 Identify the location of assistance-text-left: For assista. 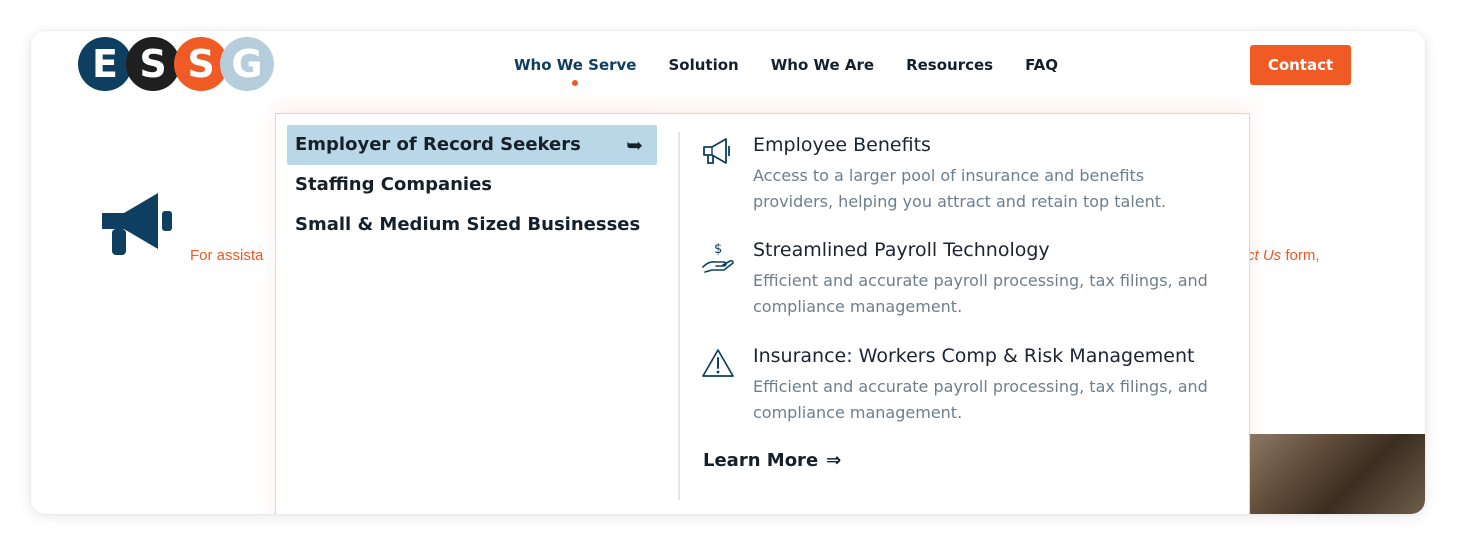
(227, 255).